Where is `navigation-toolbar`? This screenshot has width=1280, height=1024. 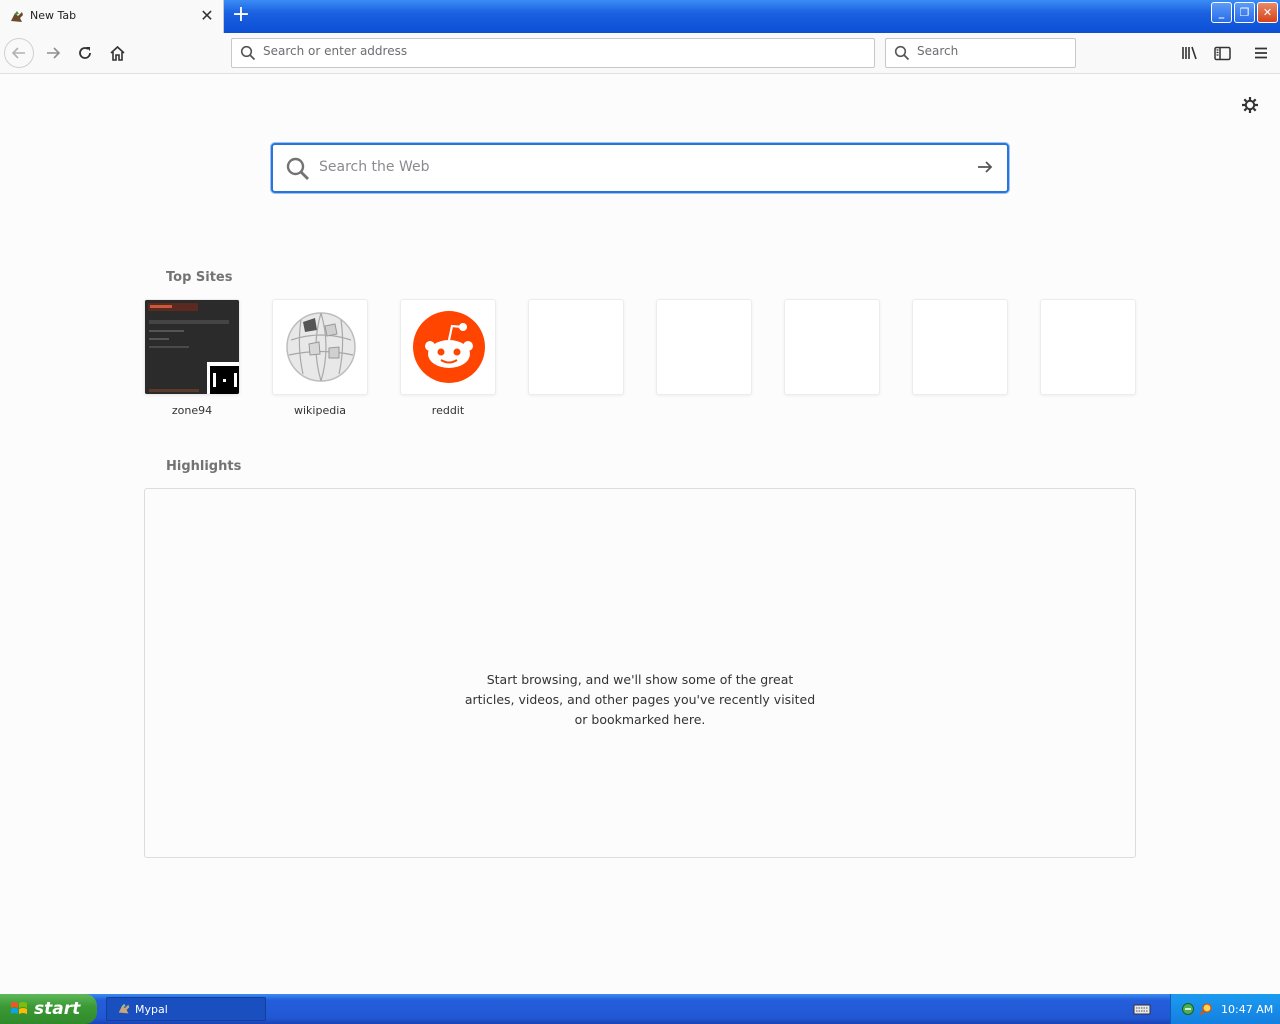
navigation-toolbar is located at coordinates (640, 53).